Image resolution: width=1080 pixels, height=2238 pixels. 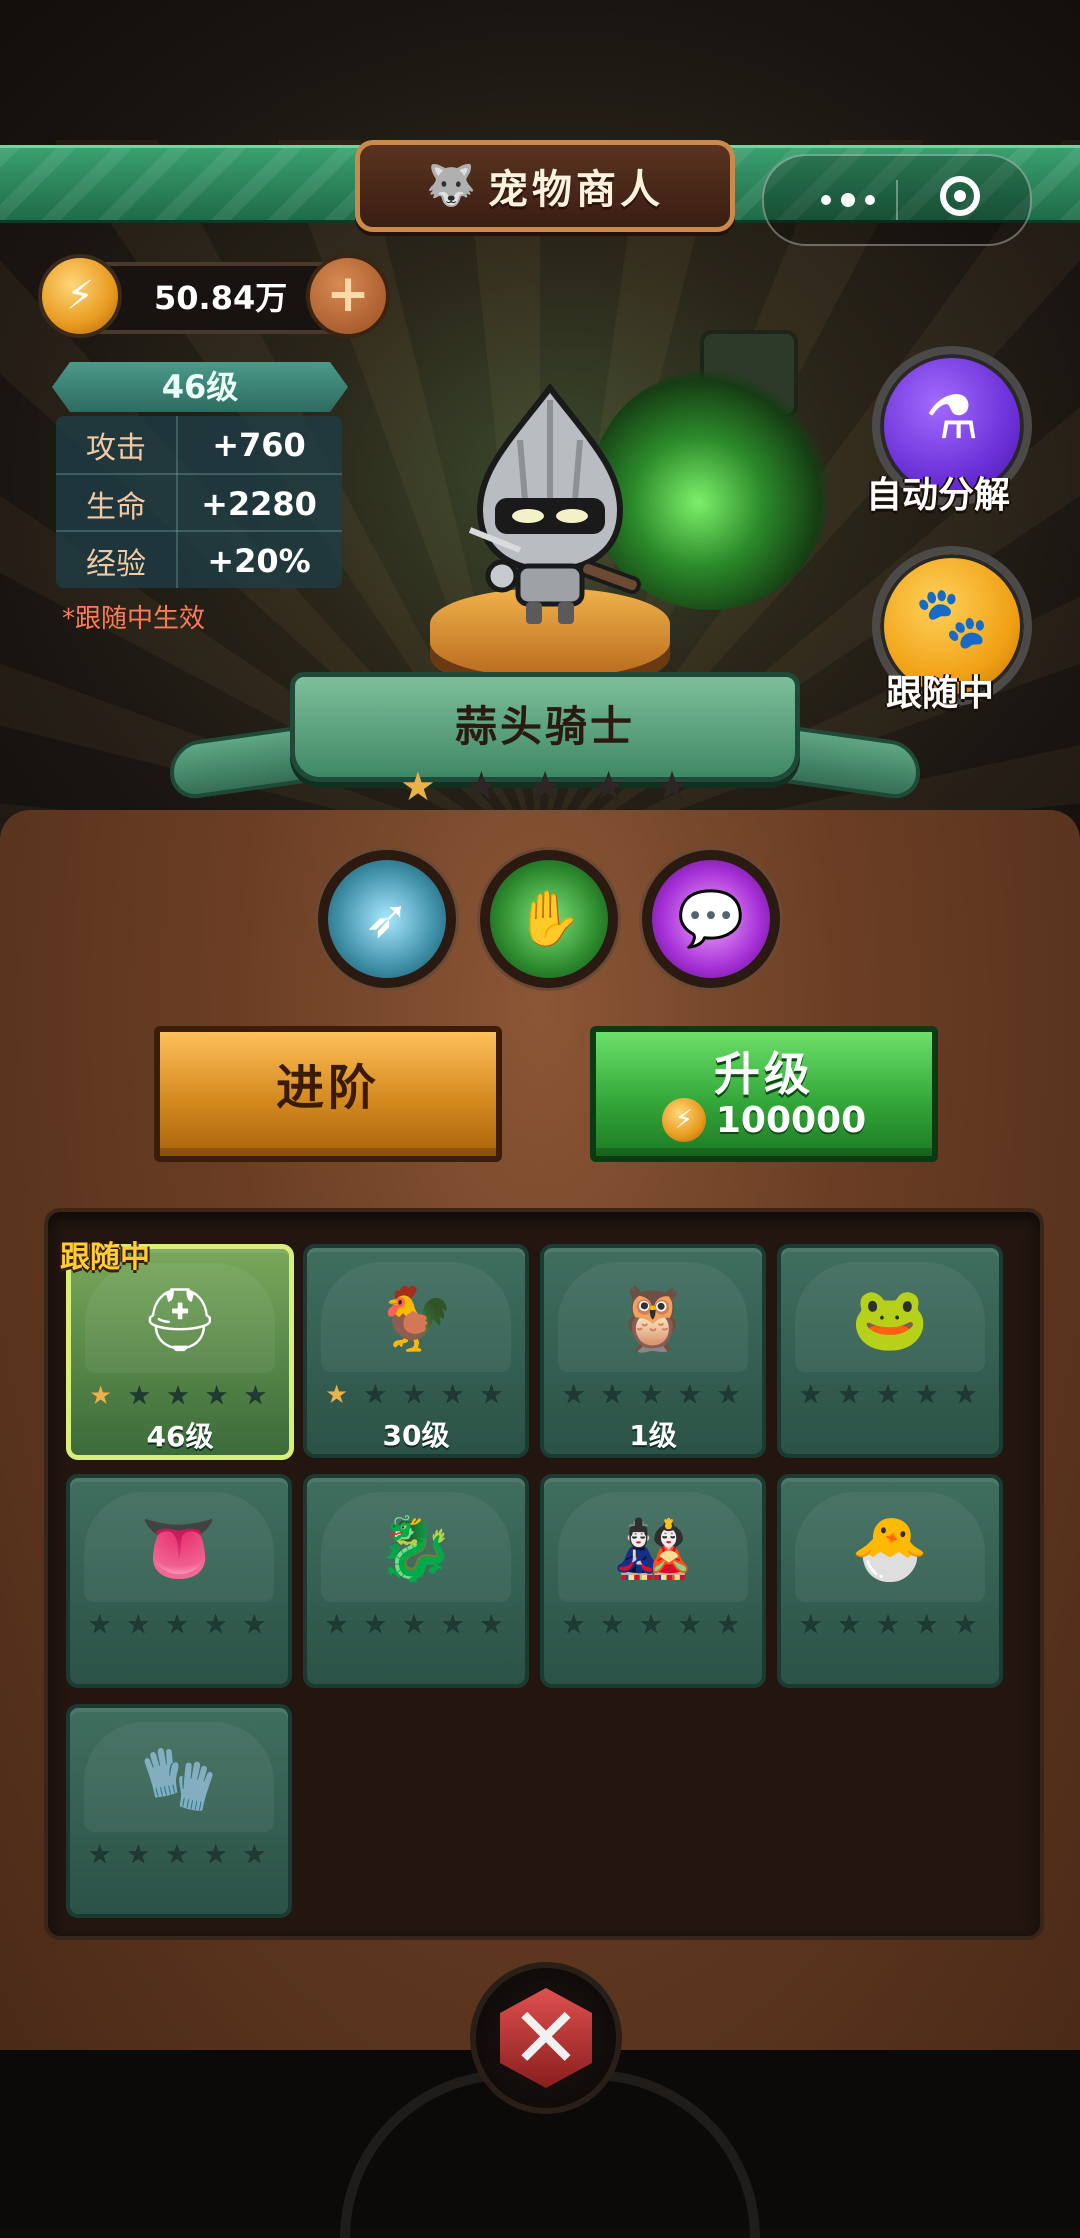 I want to click on claw-skill-icon: ✋, so click(x=549, y=918).